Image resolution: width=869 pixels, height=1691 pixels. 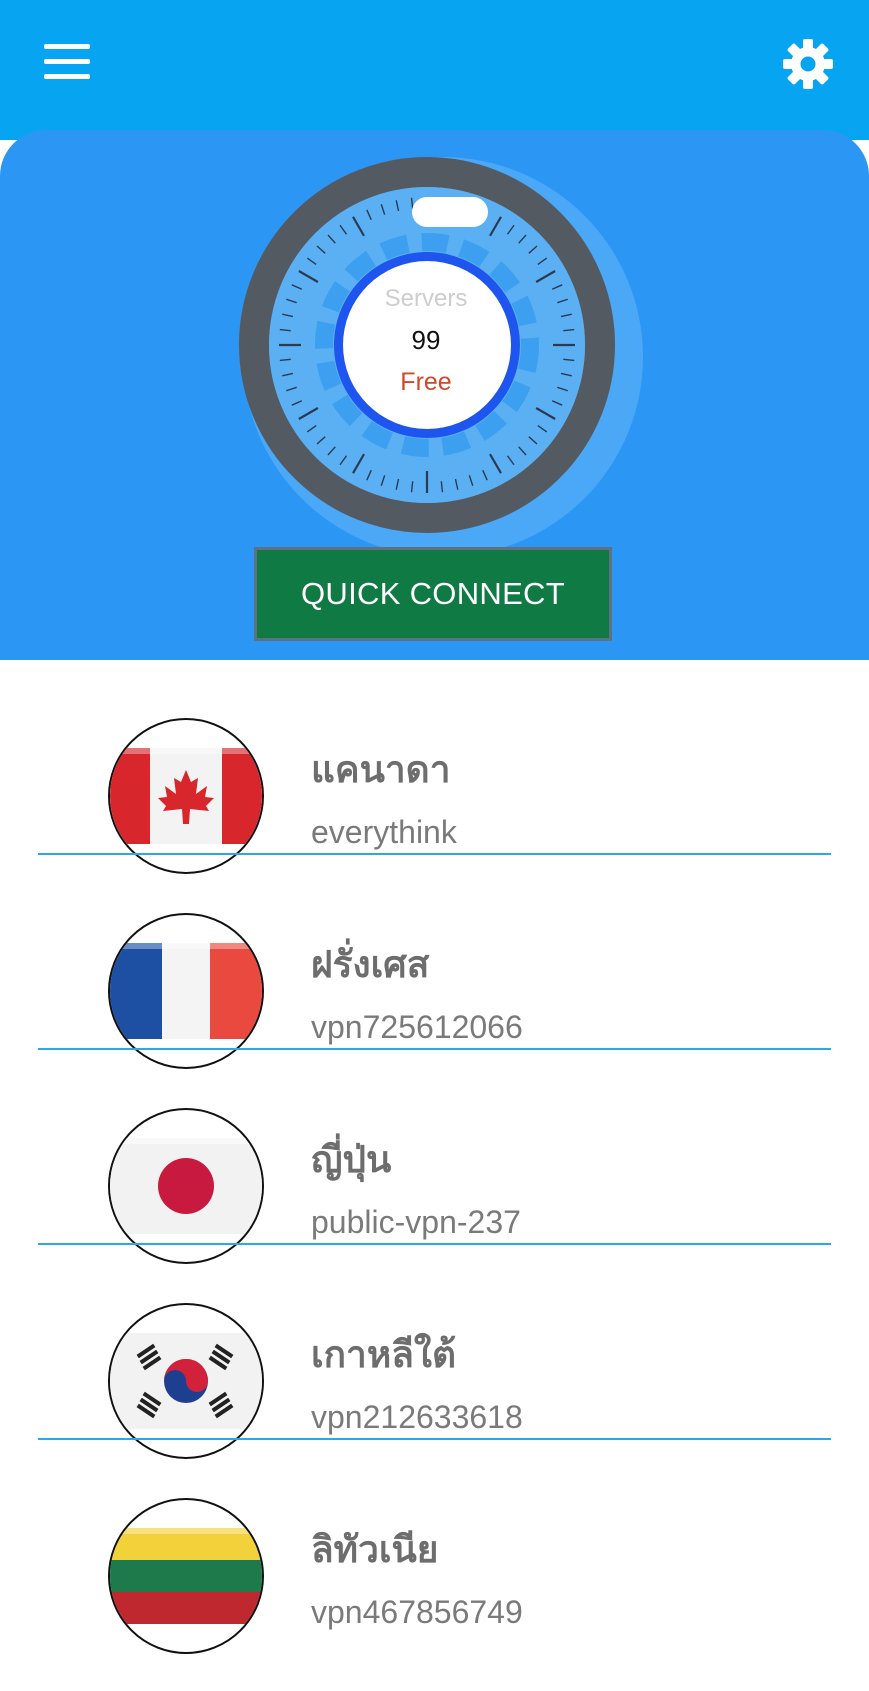 What do you see at coordinates (186, 991) in the screenshot?
I see `france-flag-icon` at bounding box center [186, 991].